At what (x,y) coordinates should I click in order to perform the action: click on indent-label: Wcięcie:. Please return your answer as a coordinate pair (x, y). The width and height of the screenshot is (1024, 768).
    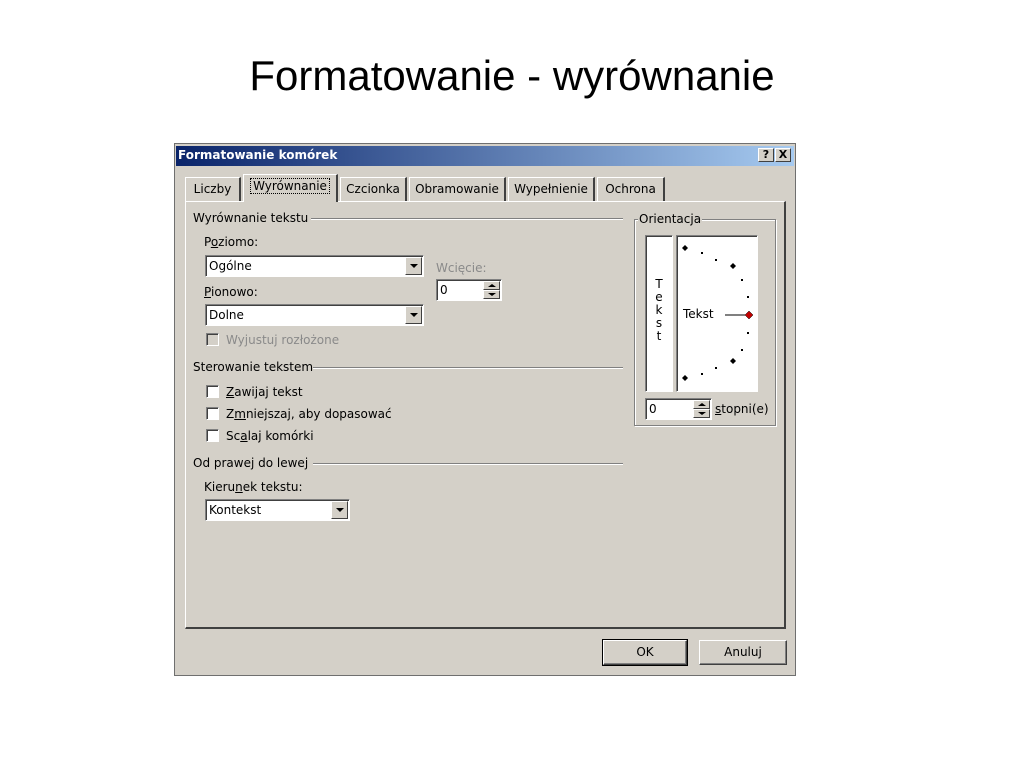
    Looking at the image, I should click on (461, 268).